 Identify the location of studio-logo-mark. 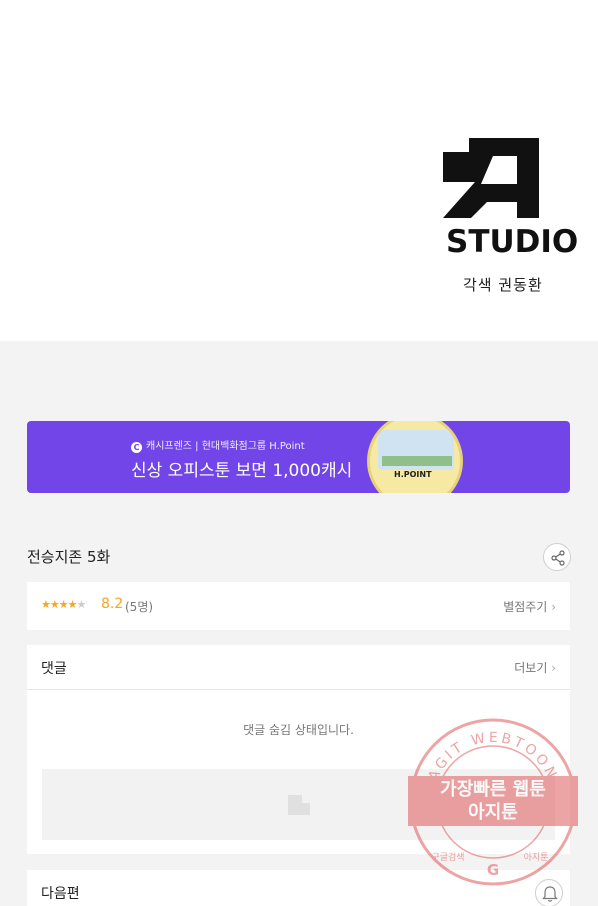
(491, 178).